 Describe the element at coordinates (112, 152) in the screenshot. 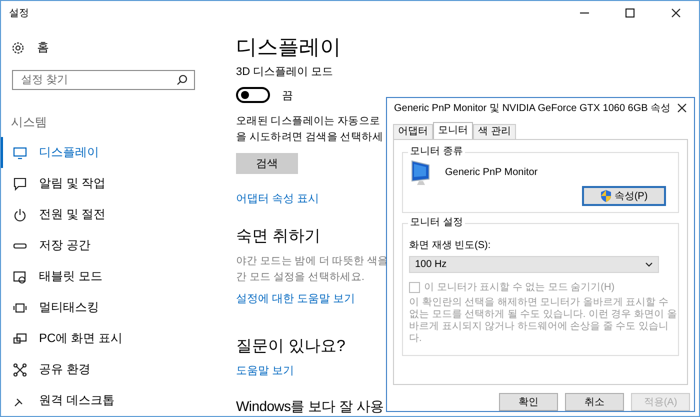

I see `sidebar-item: 디스플레이` at that location.